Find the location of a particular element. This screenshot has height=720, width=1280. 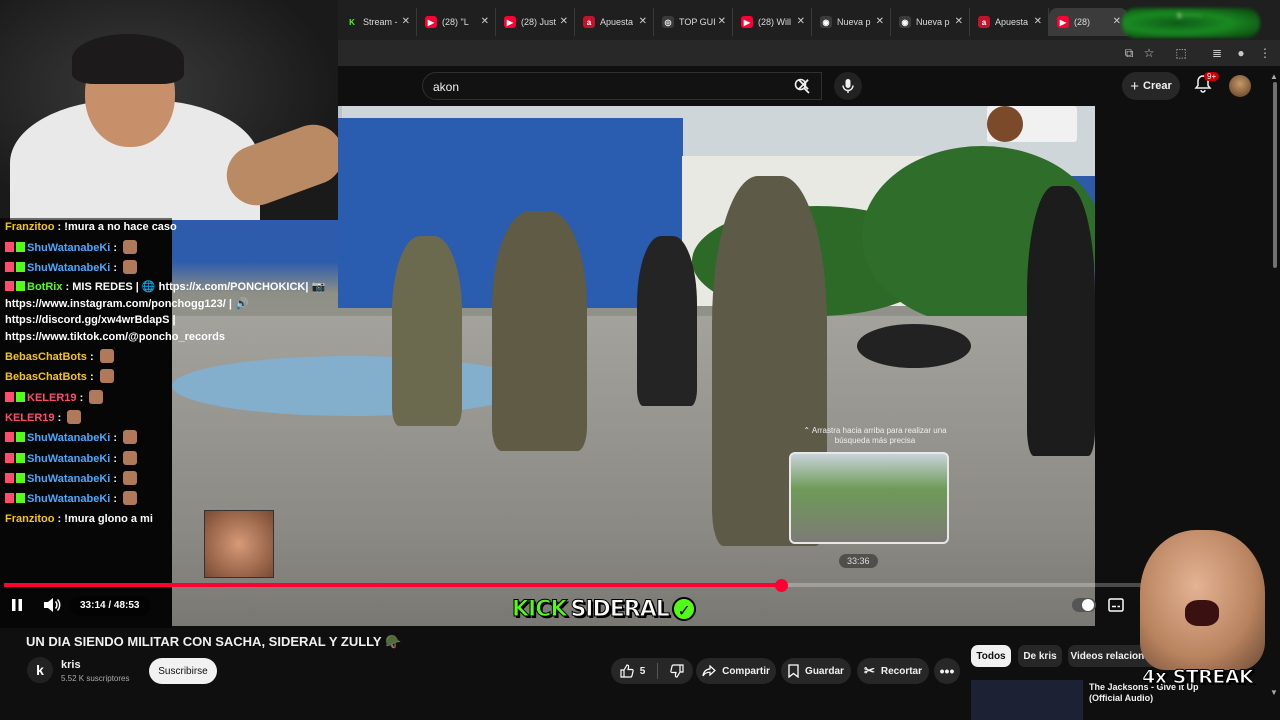

autoplay-toggle is located at coordinates (1084, 605).